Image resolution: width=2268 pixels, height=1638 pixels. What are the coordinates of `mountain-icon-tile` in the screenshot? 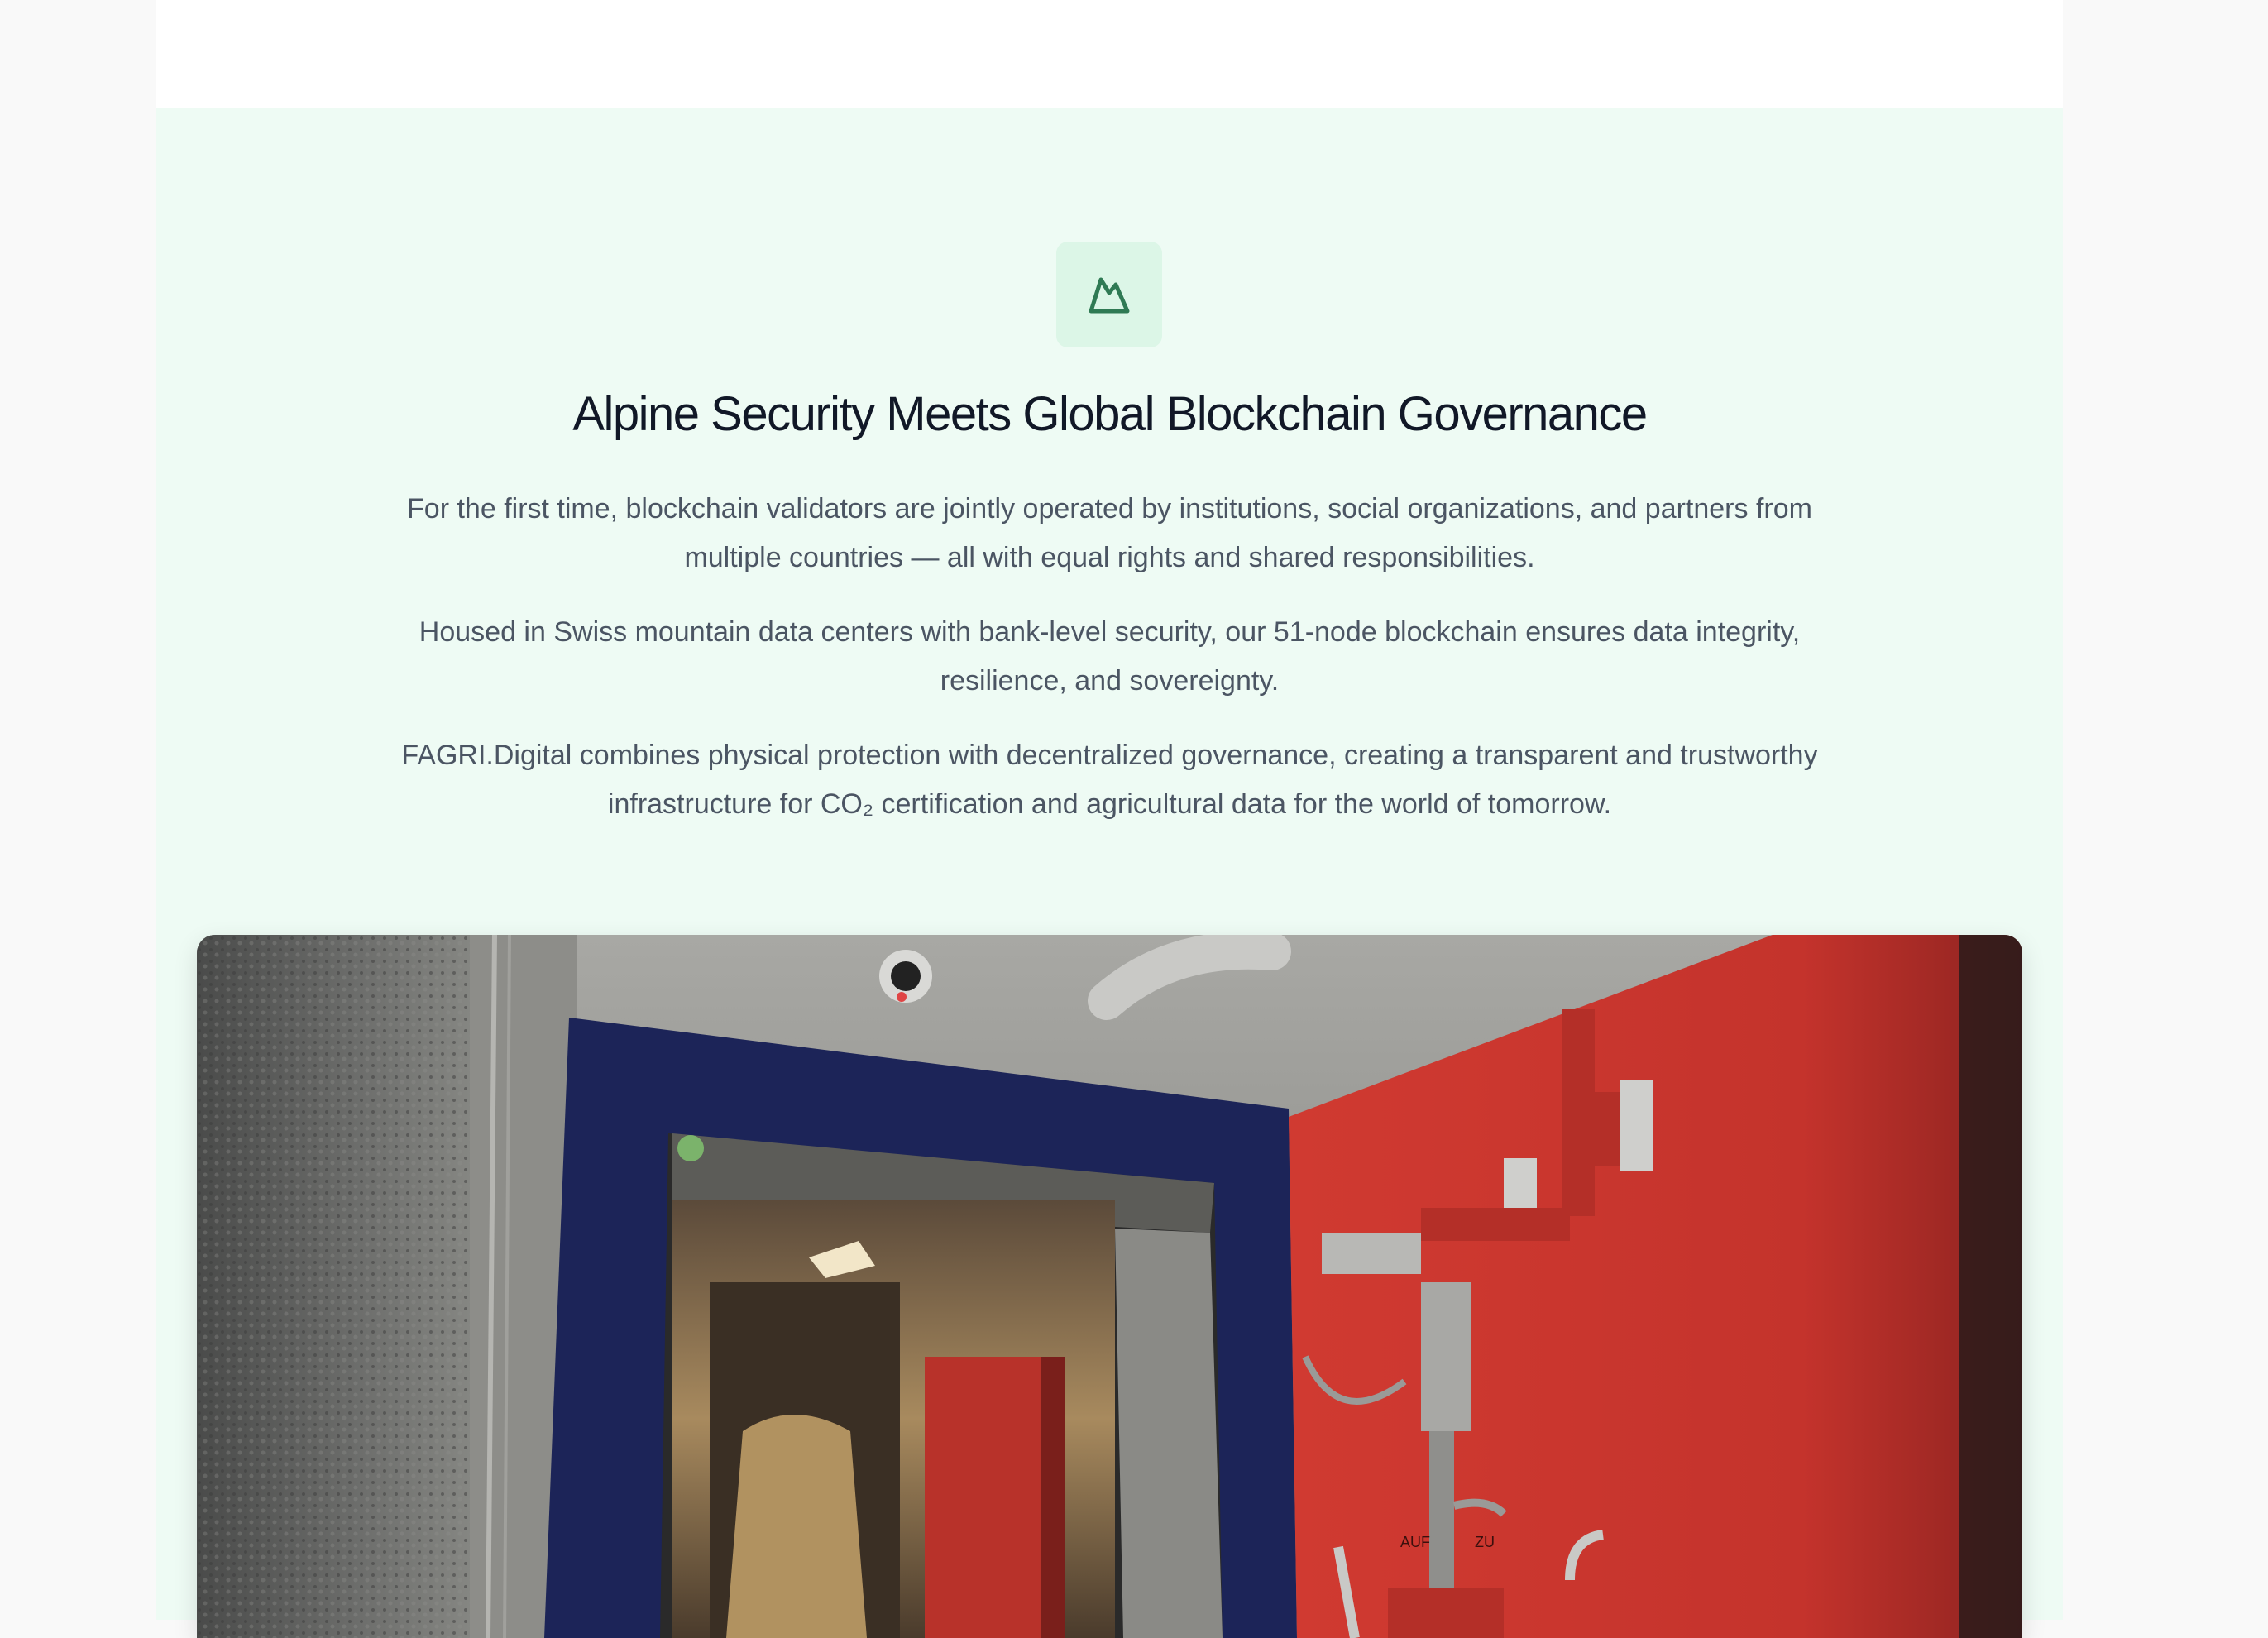 It's located at (1109, 294).